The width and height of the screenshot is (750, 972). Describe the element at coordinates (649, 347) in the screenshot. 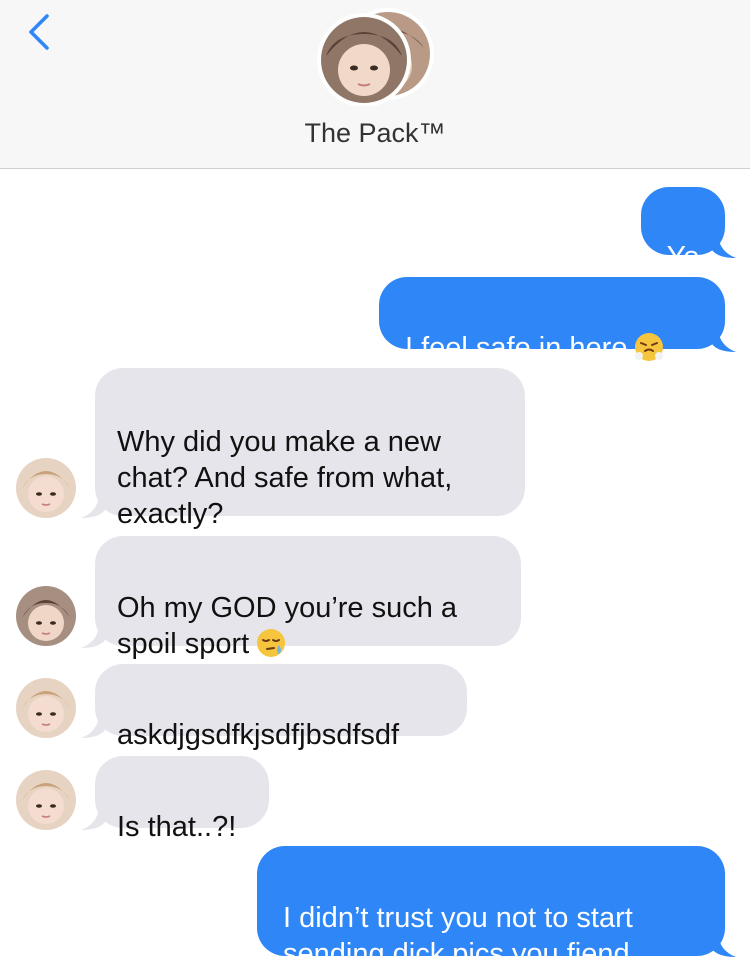

I see `face-with-steam-from-nose-icon` at that location.